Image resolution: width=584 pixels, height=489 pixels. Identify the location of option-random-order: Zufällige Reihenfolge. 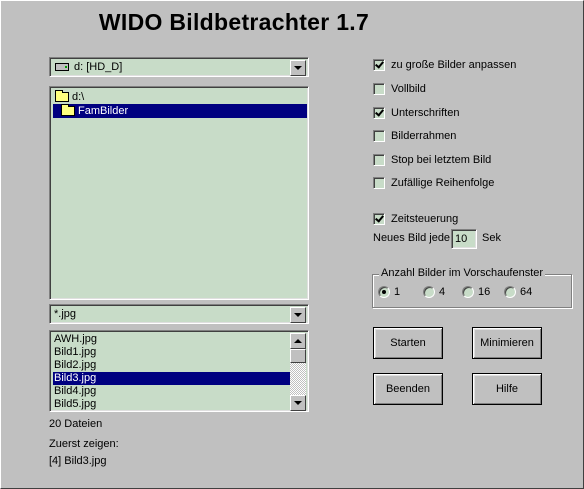
(433, 183).